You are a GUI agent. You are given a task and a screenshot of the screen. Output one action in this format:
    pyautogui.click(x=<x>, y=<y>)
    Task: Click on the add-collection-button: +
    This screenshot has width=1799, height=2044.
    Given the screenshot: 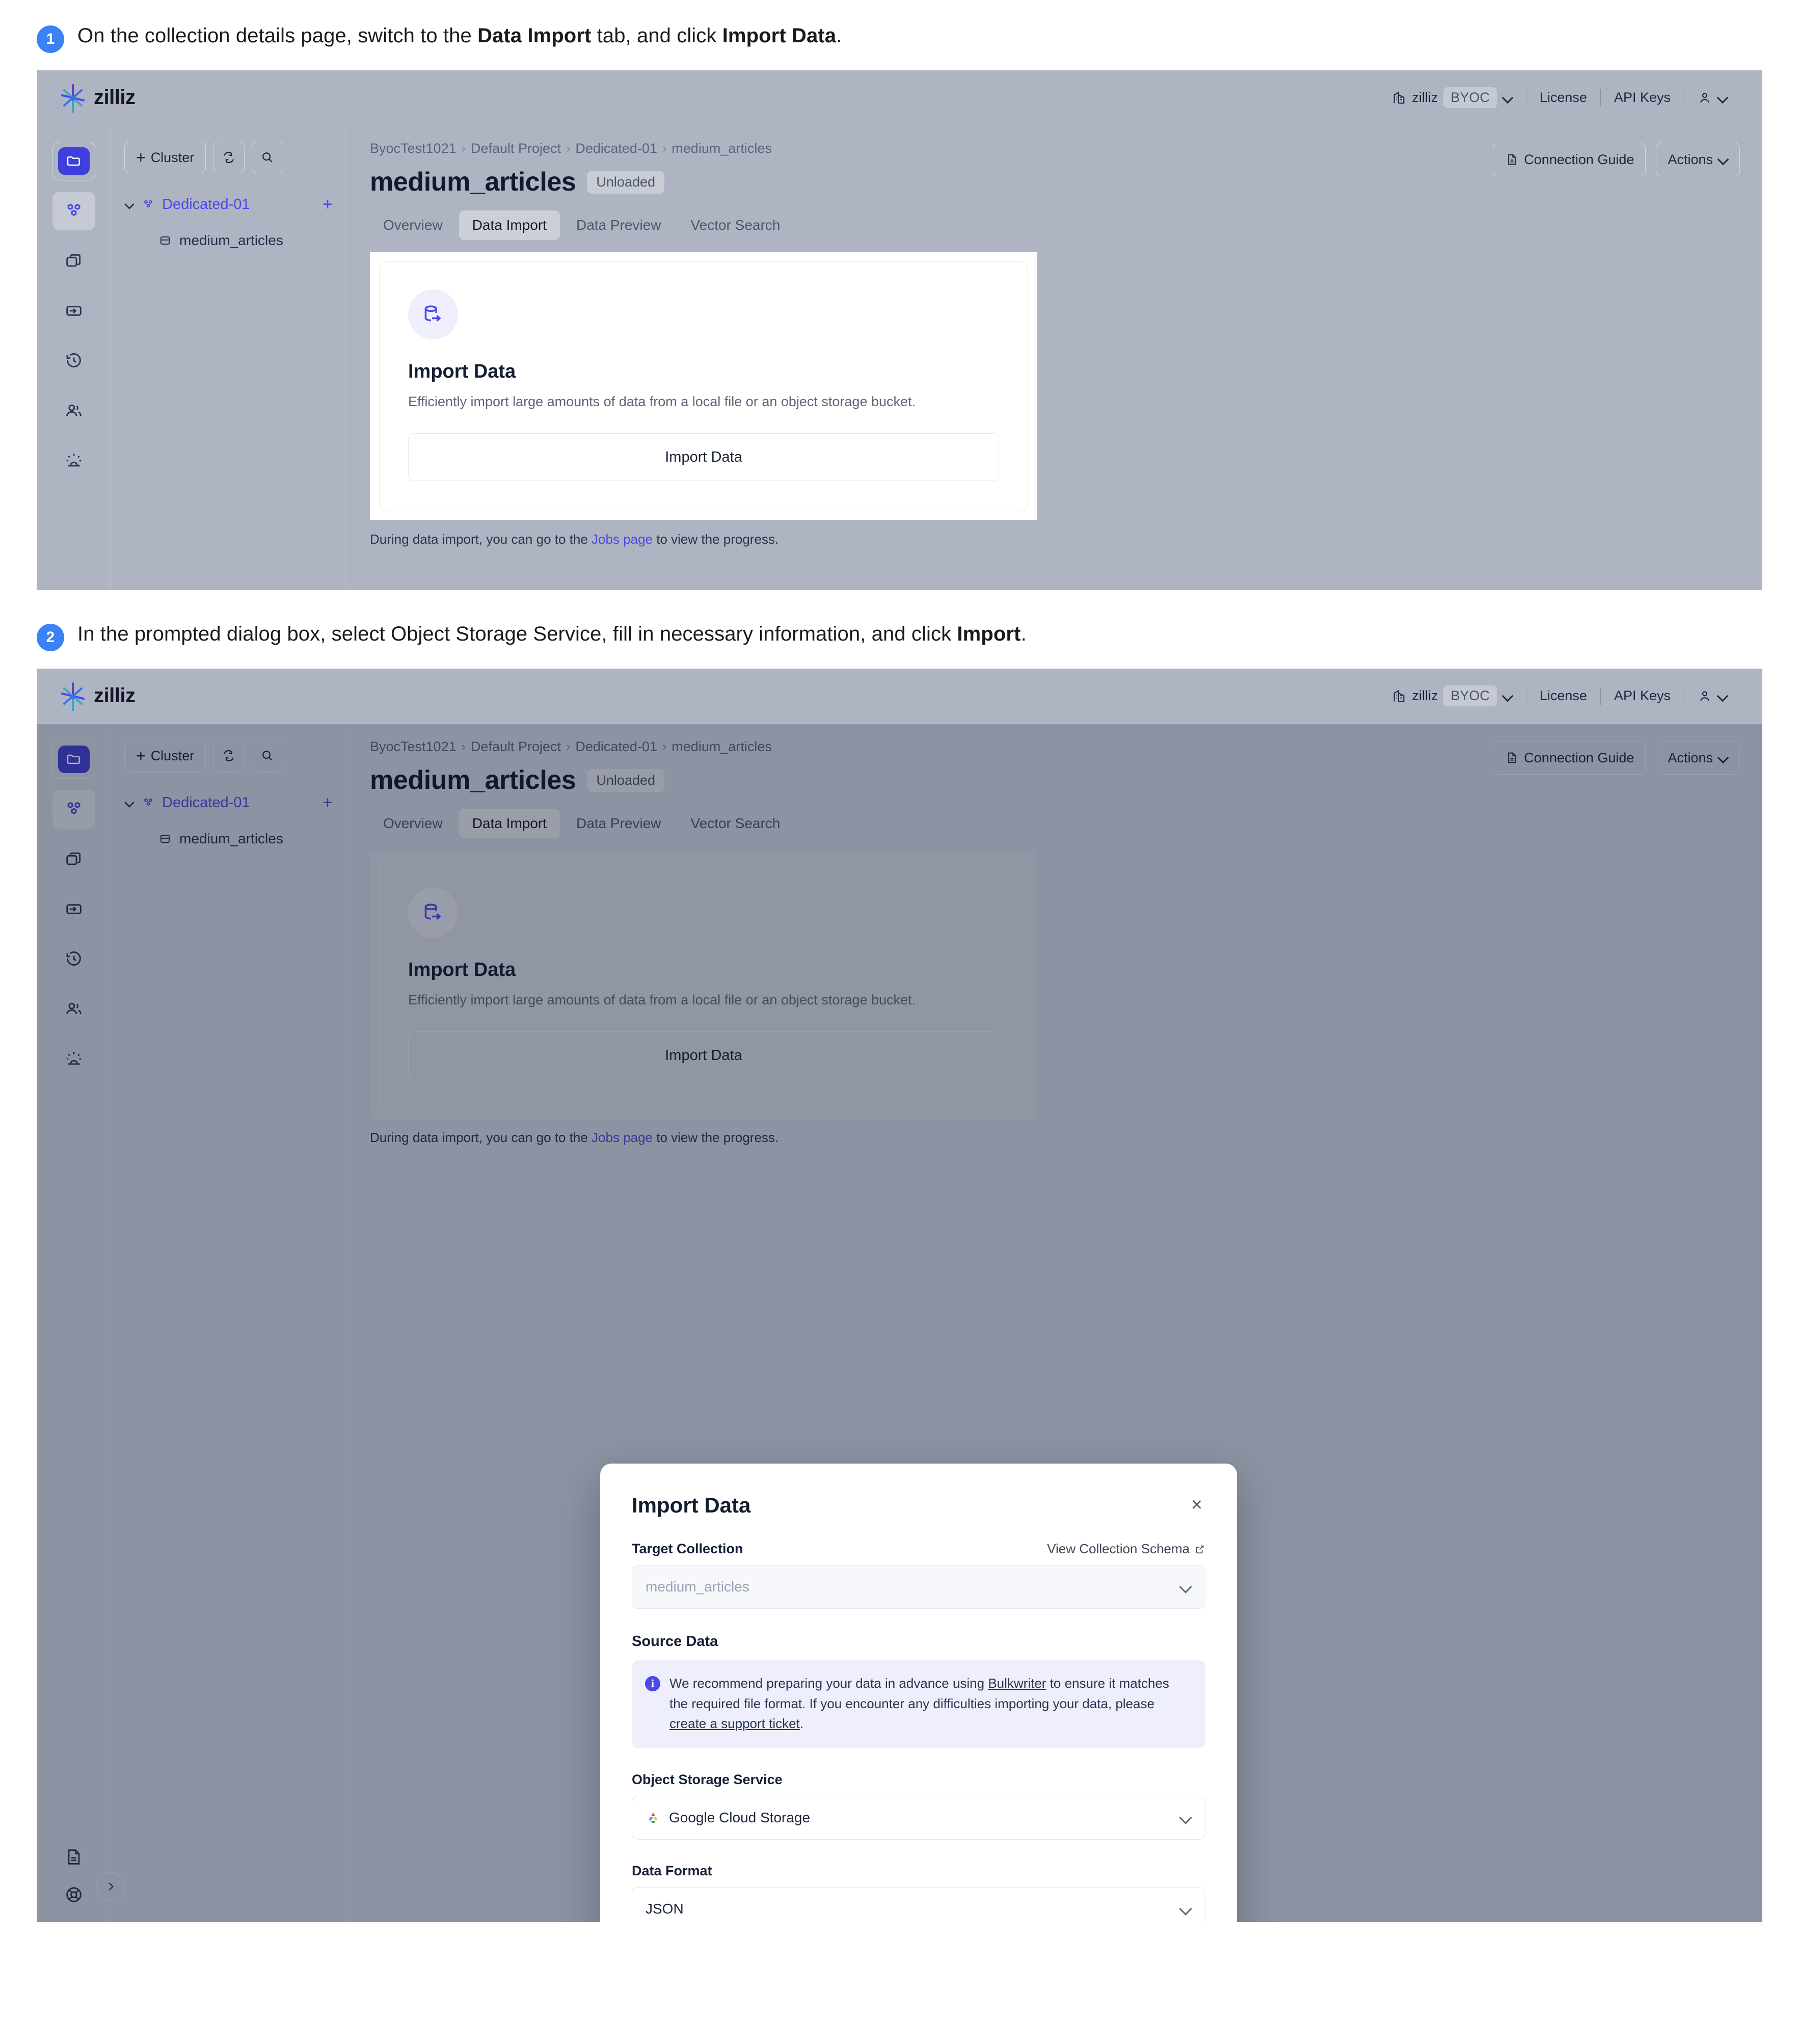 What is the action you would take?
    pyautogui.click(x=328, y=204)
    